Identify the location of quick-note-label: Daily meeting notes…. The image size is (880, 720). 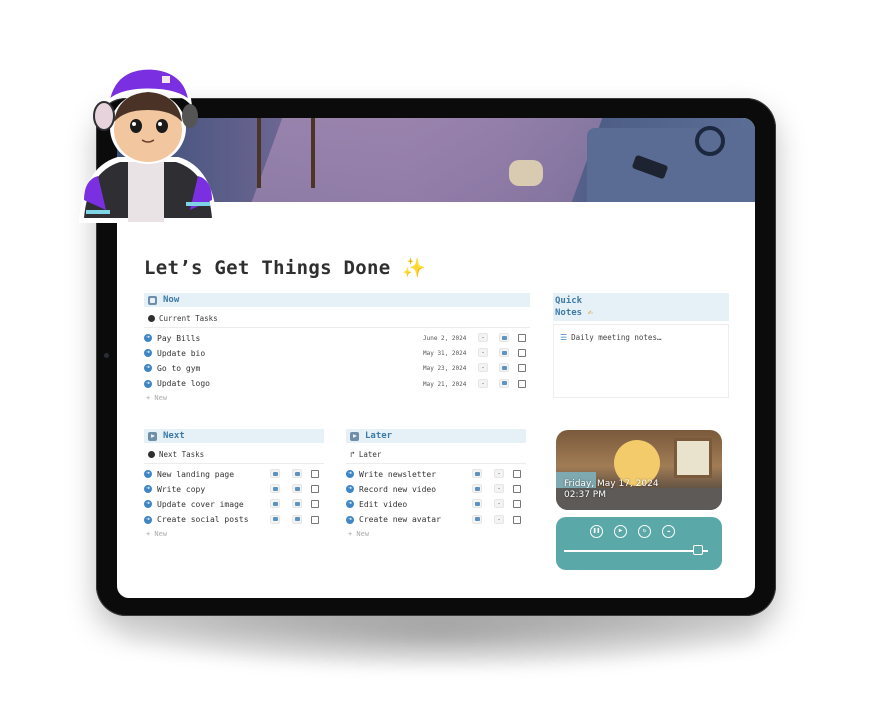
(616, 337).